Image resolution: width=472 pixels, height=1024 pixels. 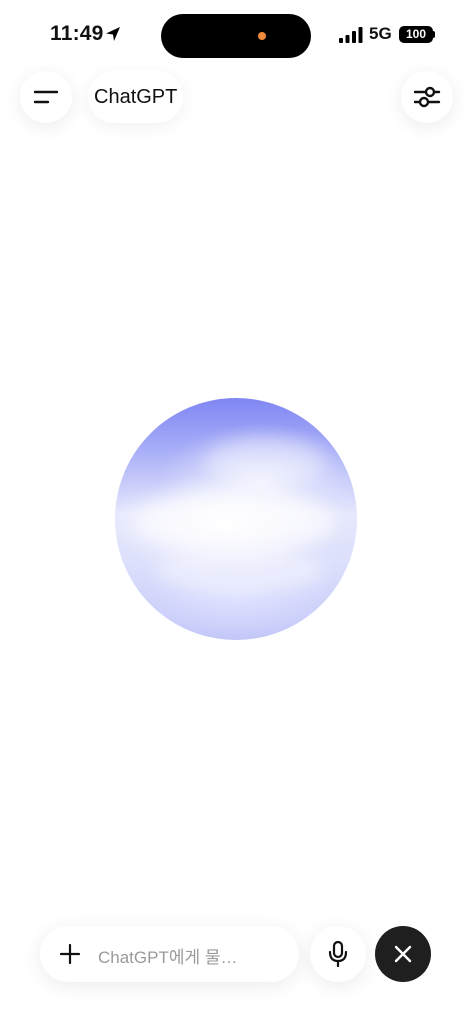 I want to click on battery-icon: 100, so click(x=416, y=34).